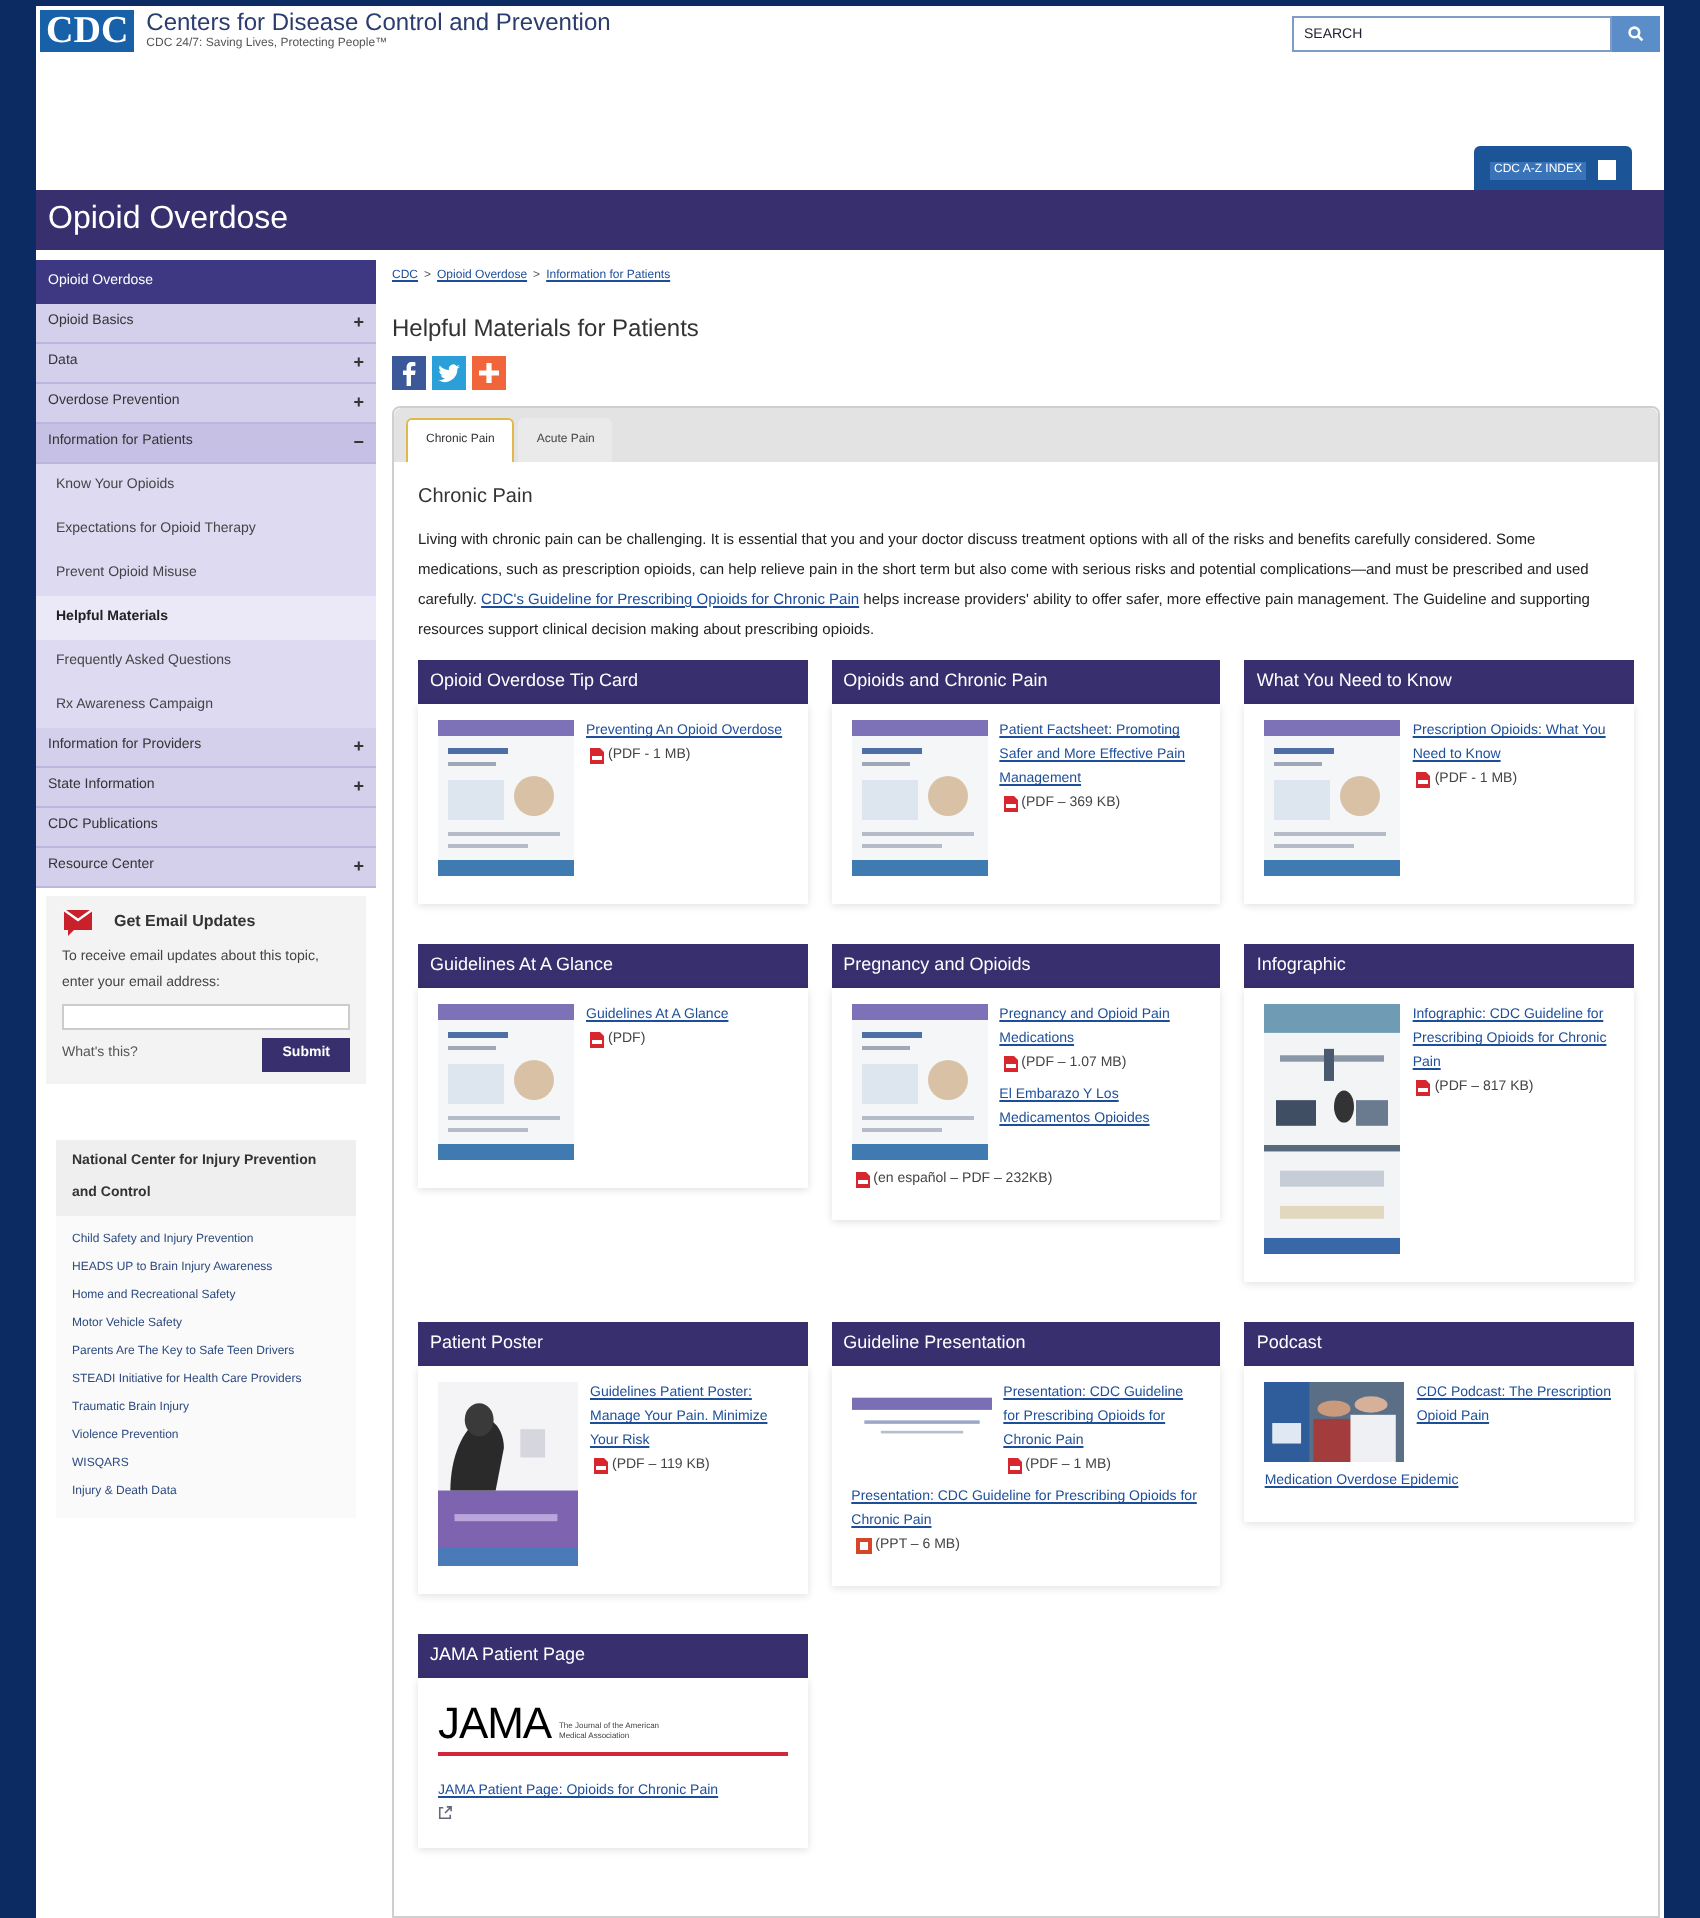 The height and width of the screenshot is (1918, 1700). What do you see at coordinates (378, 23) in the screenshot?
I see `agency-name: Centers for Disease Control and Prevention` at bounding box center [378, 23].